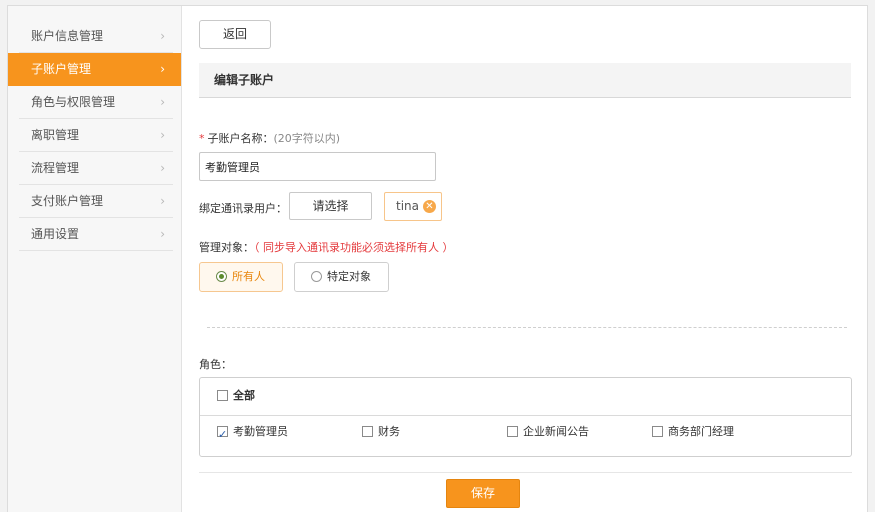 This screenshot has width=875, height=512. Describe the element at coordinates (389, 431) in the screenshot. I see `role-option-label: 财务` at that location.